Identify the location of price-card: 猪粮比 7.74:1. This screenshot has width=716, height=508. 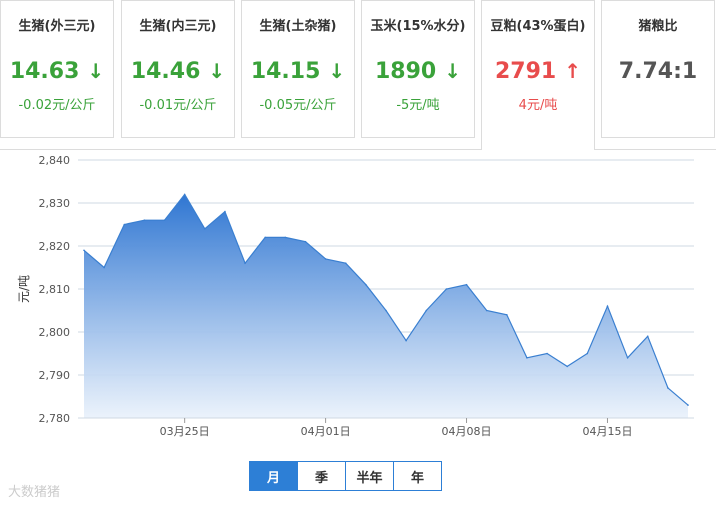
(658, 69).